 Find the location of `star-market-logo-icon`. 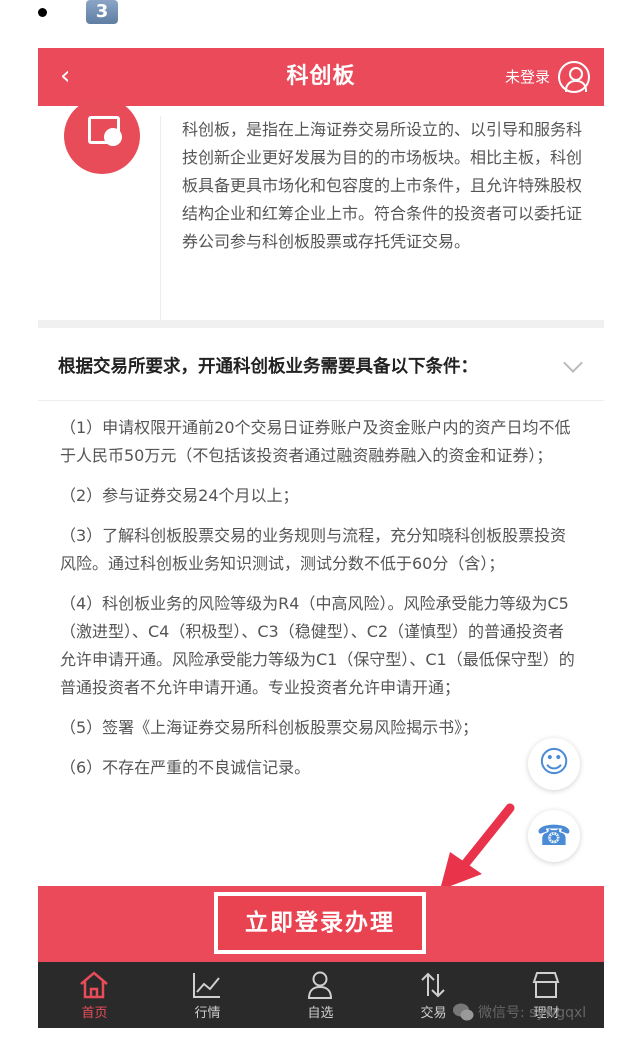

star-market-logo-icon is located at coordinates (102, 136).